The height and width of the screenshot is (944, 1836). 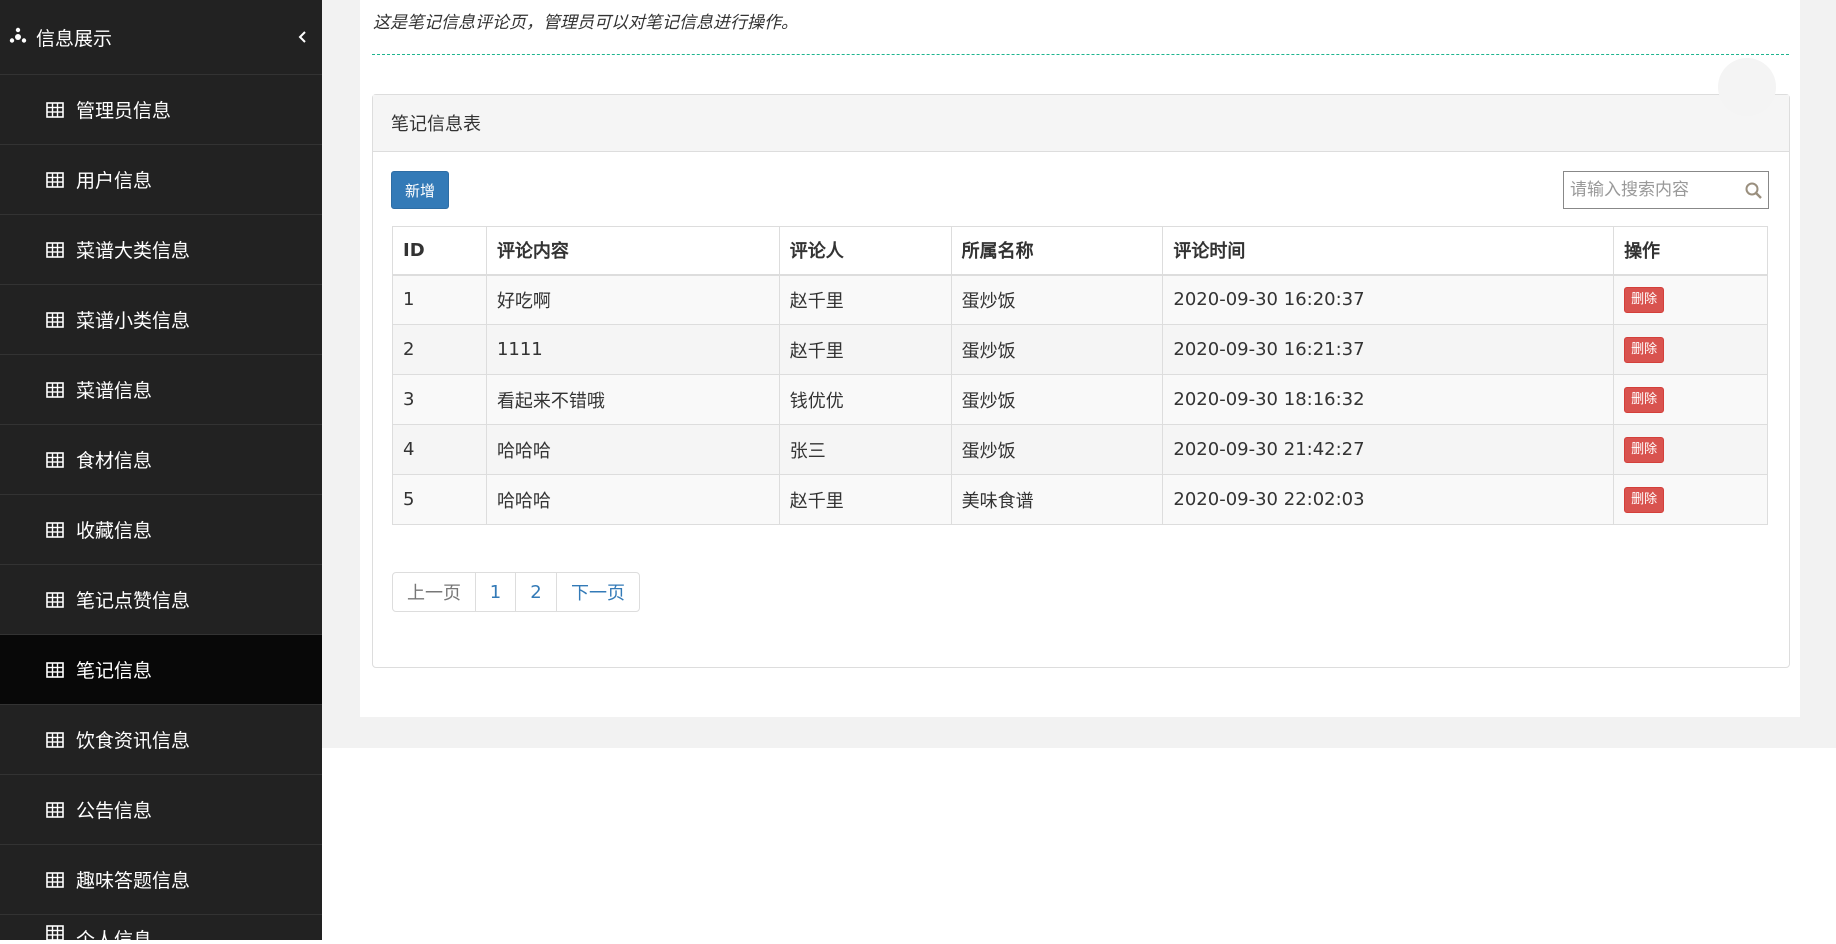 What do you see at coordinates (161, 460) in the screenshot?
I see `sidebar-item: 食材信息` at bounding box center [161, 460].